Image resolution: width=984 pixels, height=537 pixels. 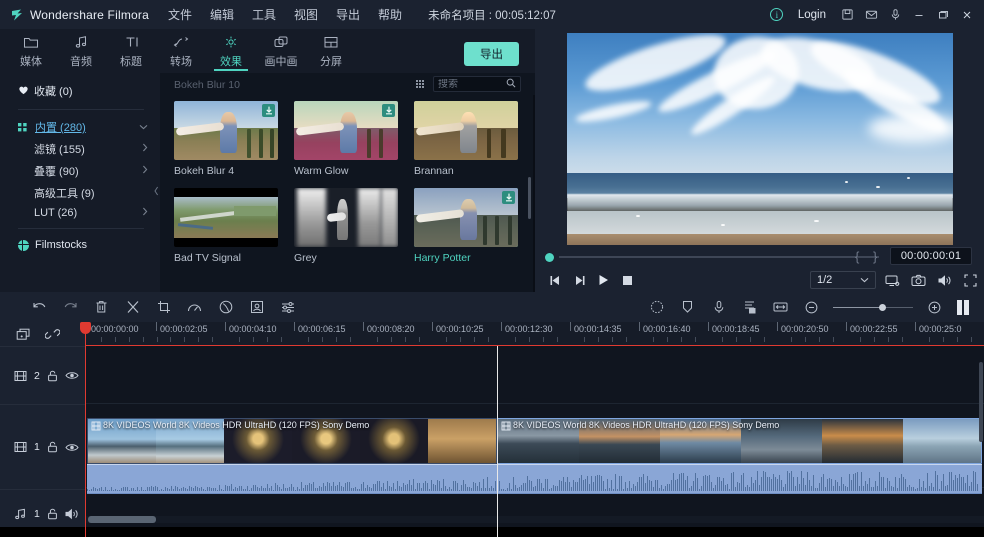 I want to click on add-track-icon, so click(x=23, y=334).